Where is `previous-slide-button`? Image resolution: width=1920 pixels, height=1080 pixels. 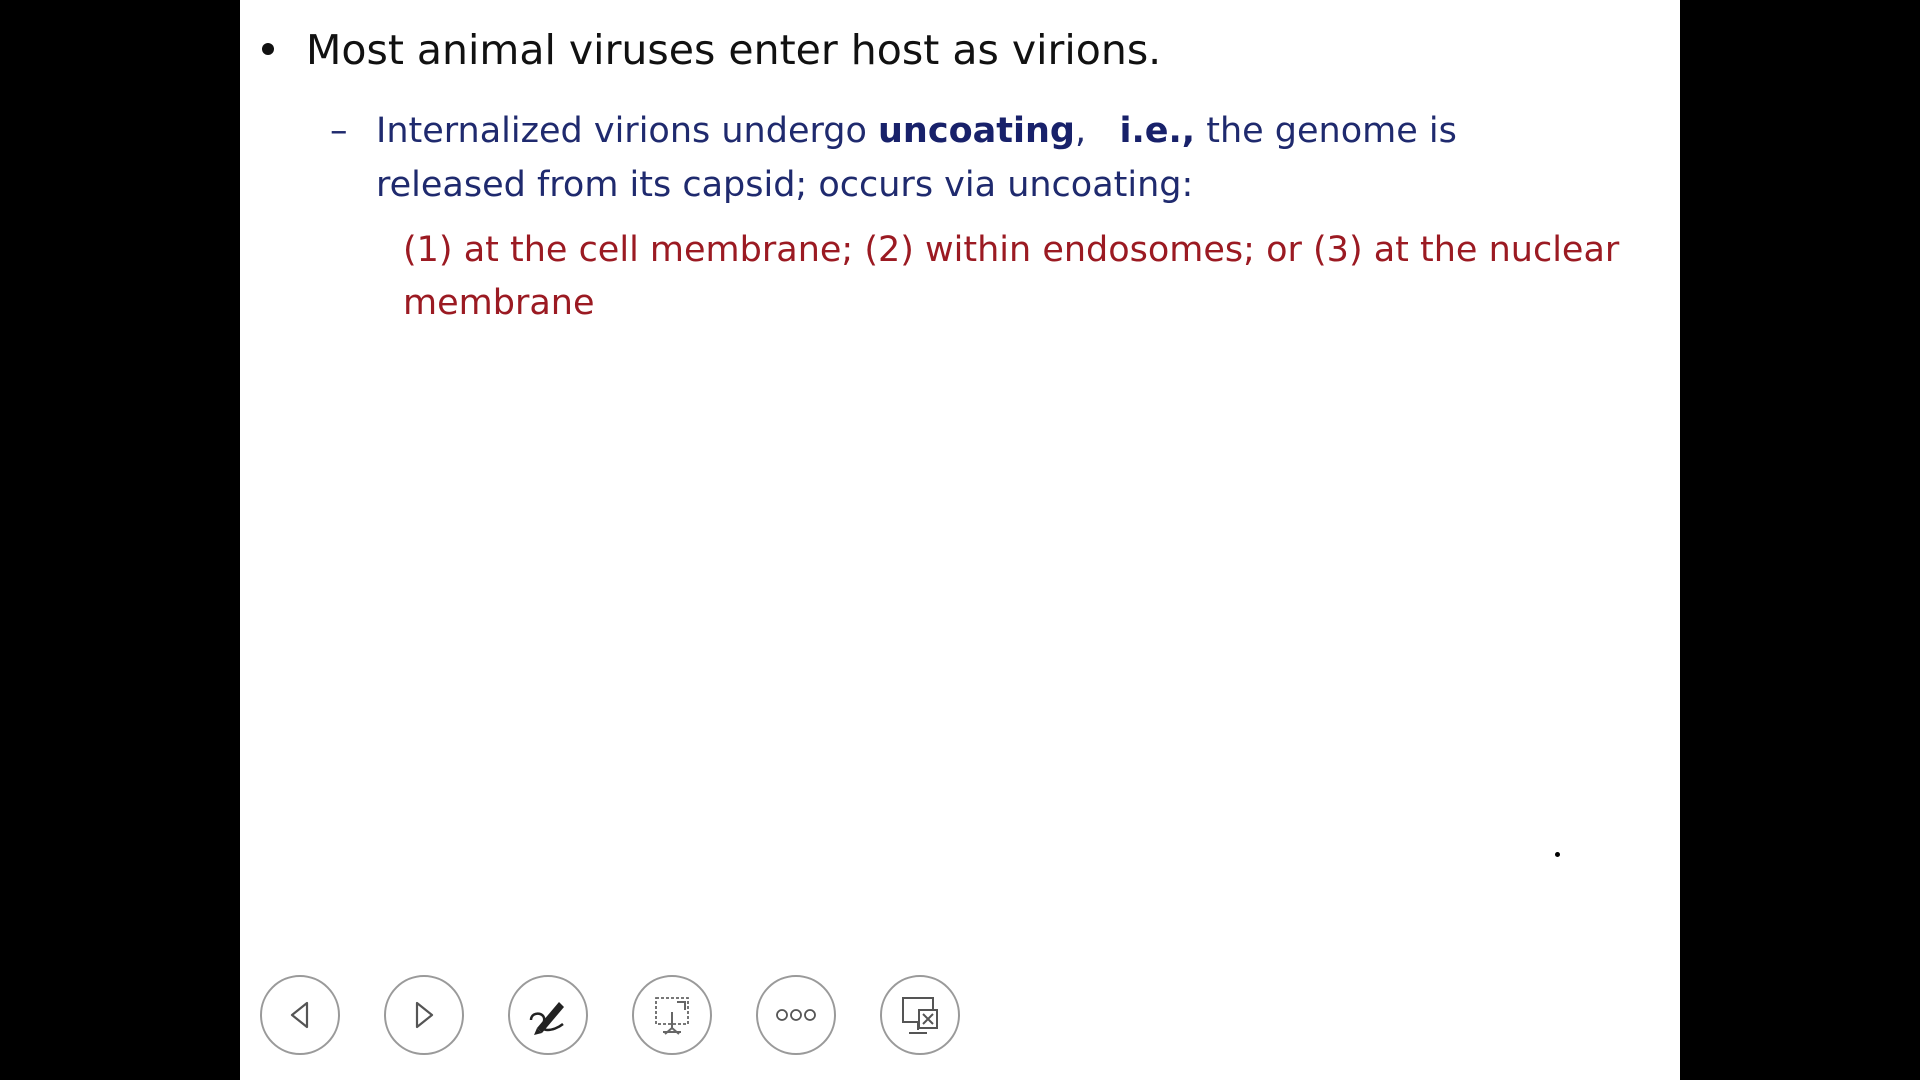
previous-slide-button is located at coordinates (300, 1015).